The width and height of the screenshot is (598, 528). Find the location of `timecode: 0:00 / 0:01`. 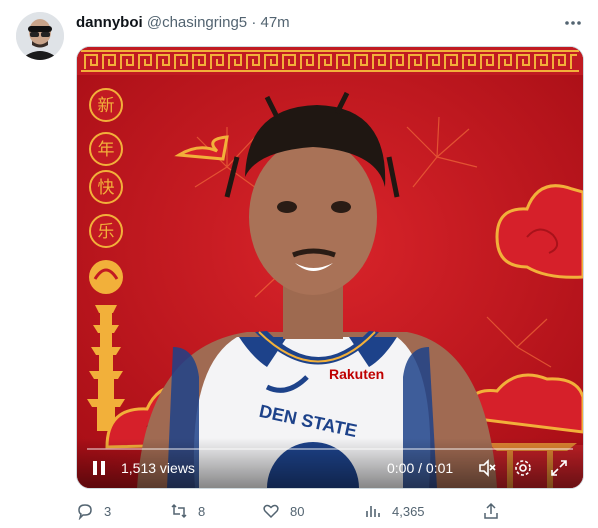

timecode: 0:00 / 0:01 is located at coordinates (420, 468).